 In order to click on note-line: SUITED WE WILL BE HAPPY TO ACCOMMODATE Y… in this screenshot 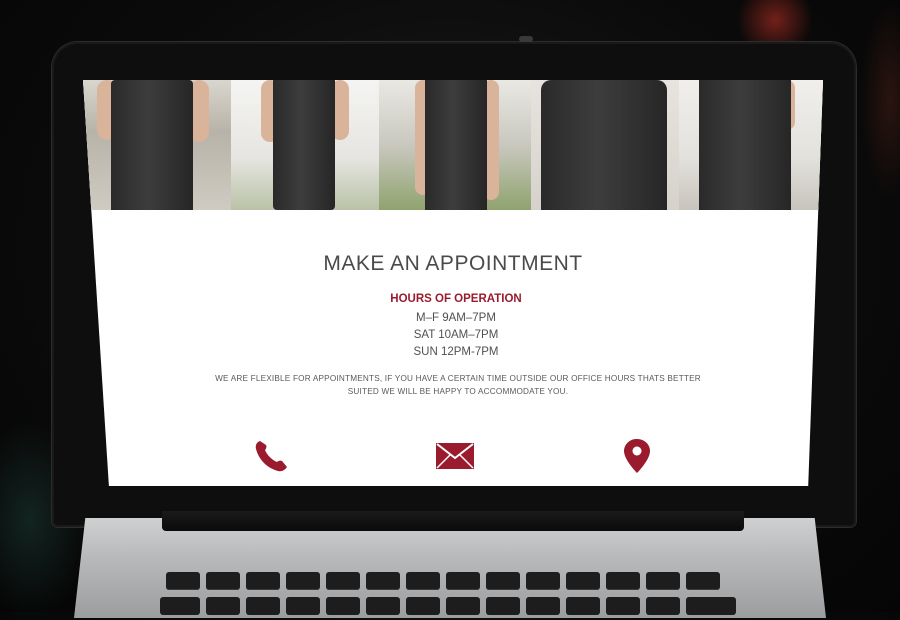, I will do `click(458, 391)`.